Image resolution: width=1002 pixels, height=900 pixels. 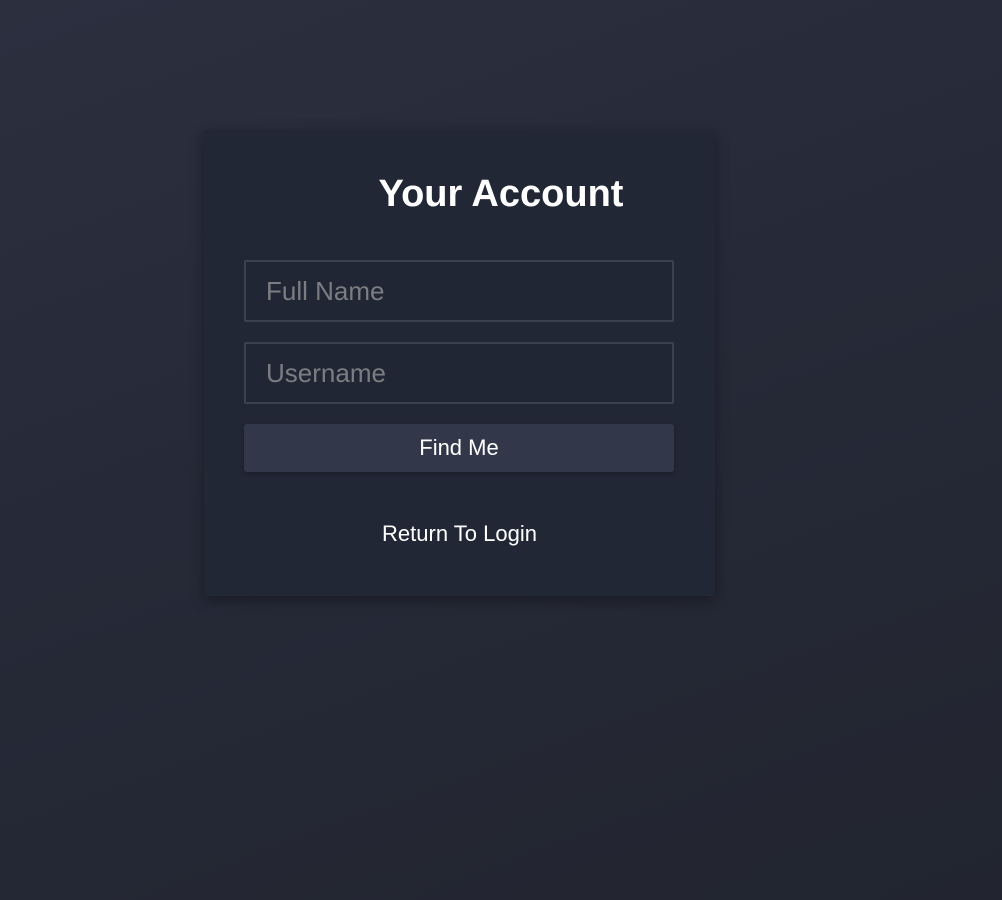 I want to click on full-name-input, so click(x=459, y=291).